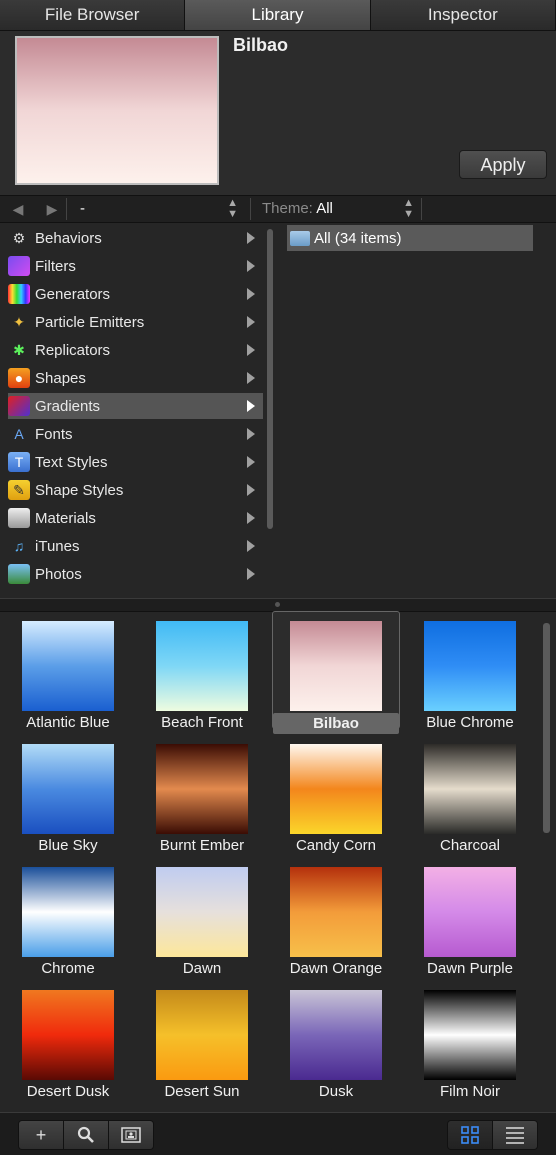  Describe the element at coordinates (131, 1135) in the screenshot. I see `preview-icon` at that location.